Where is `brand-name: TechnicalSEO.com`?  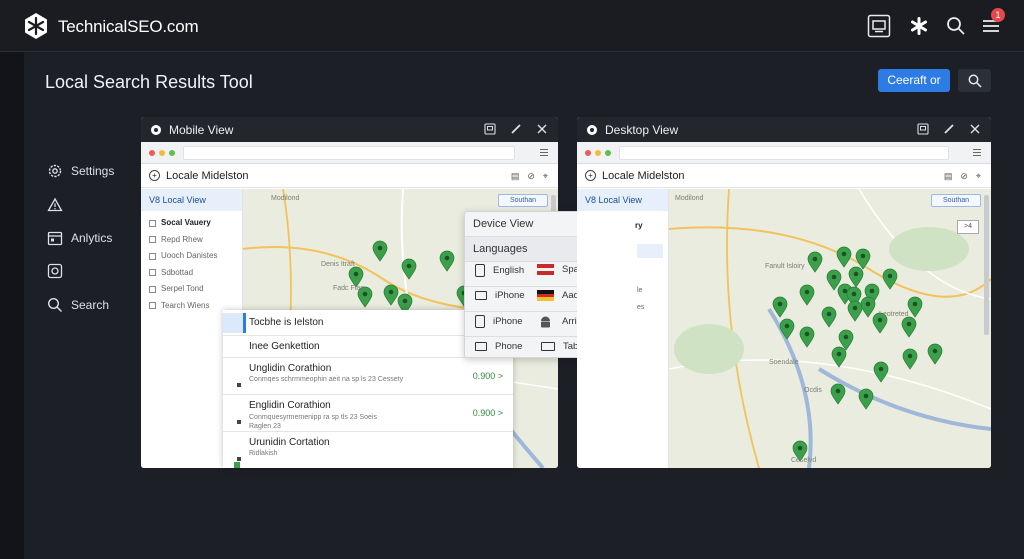
brand-name: TechnicalSEO.com is located at coordinates (128, 27).